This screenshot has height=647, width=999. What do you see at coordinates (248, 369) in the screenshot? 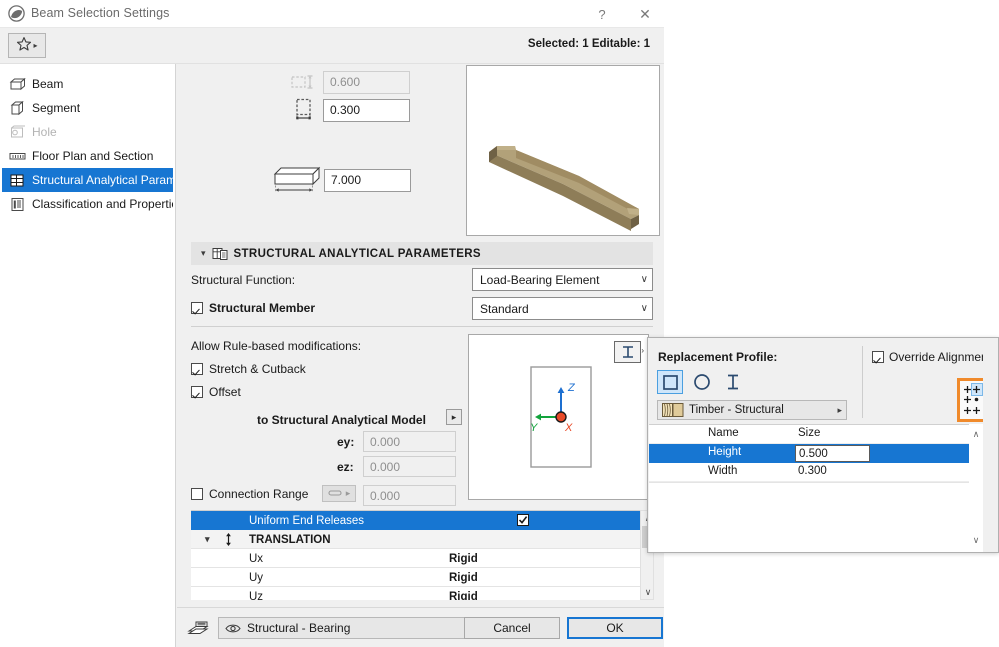
I see `stretch-cutback-checkbox: Stretch & Cutback` at bounding box center [248, 369].